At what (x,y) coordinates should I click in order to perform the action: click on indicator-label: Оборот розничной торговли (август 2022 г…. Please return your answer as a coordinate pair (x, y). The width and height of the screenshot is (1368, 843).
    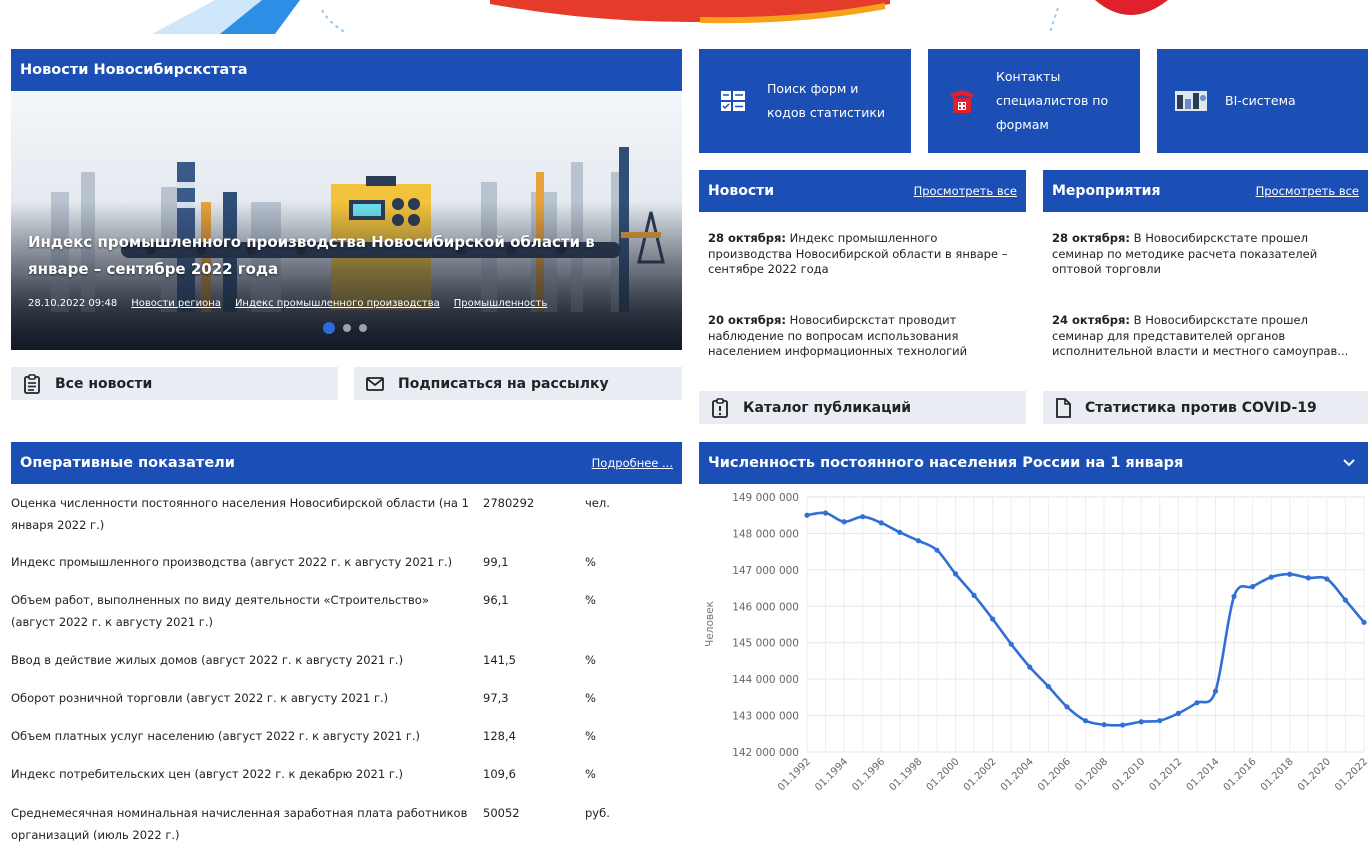
    Looking at the image, I should click on (200, 698).